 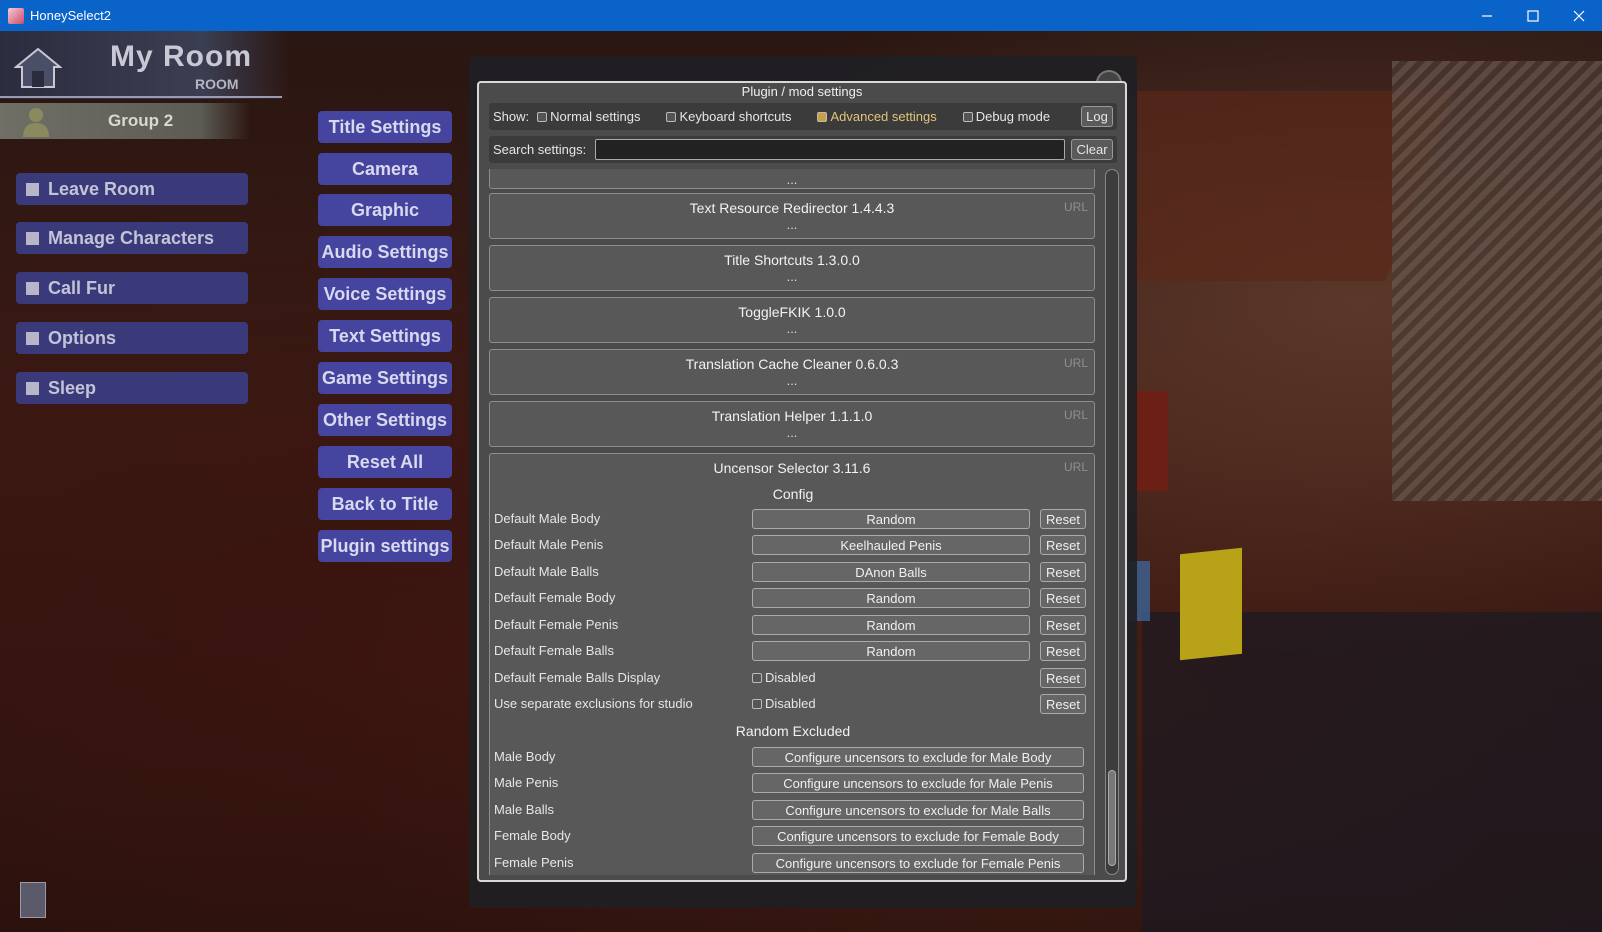 What do you see at coordinates (385, 294) in the screenshot?
I see `voice-settings-button: Voice Settings` at bounding box center [385, 294].